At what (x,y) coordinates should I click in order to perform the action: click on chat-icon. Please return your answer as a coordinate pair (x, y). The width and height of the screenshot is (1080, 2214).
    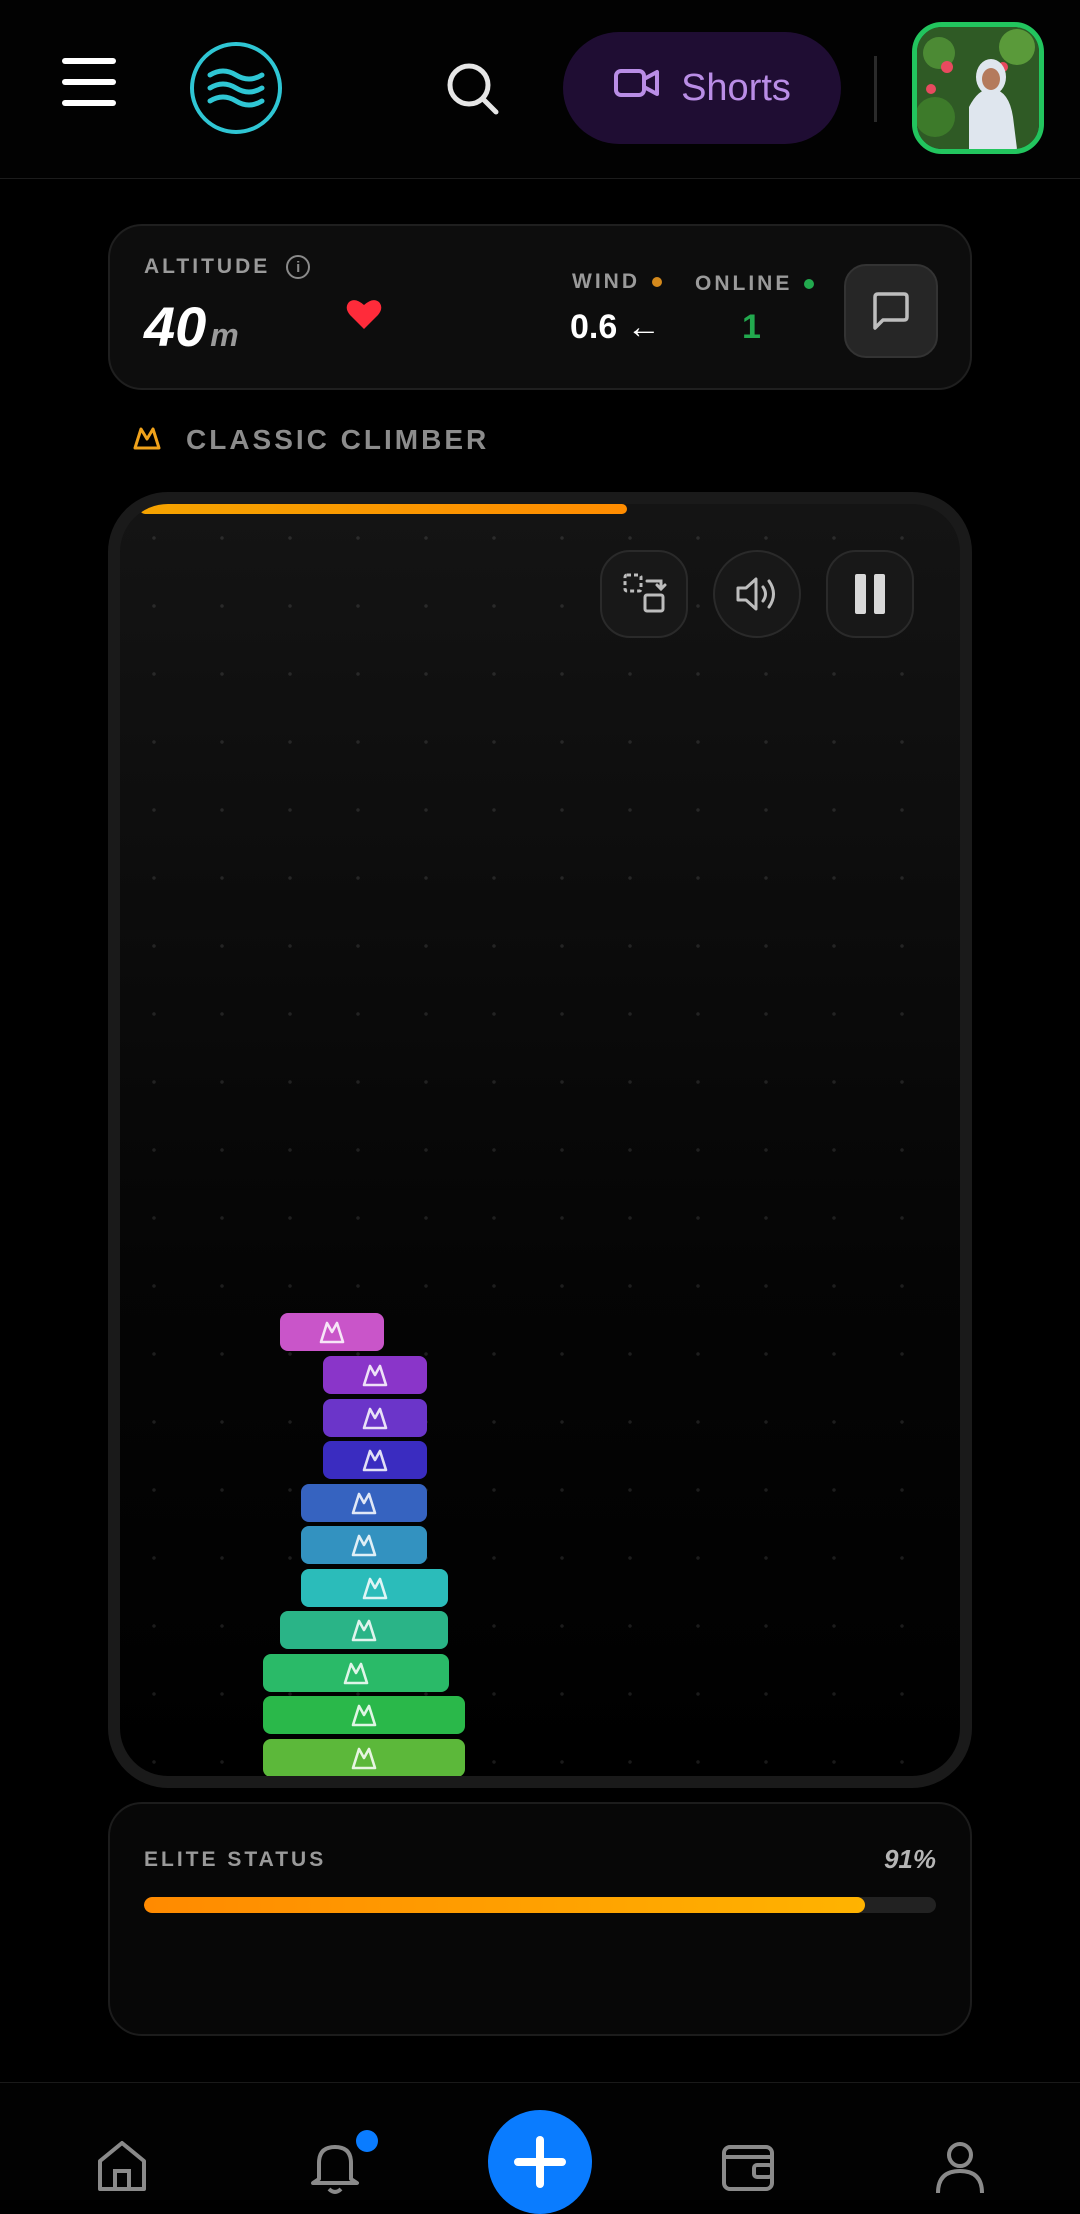
    Looking at the image, I should click on (891, 311).